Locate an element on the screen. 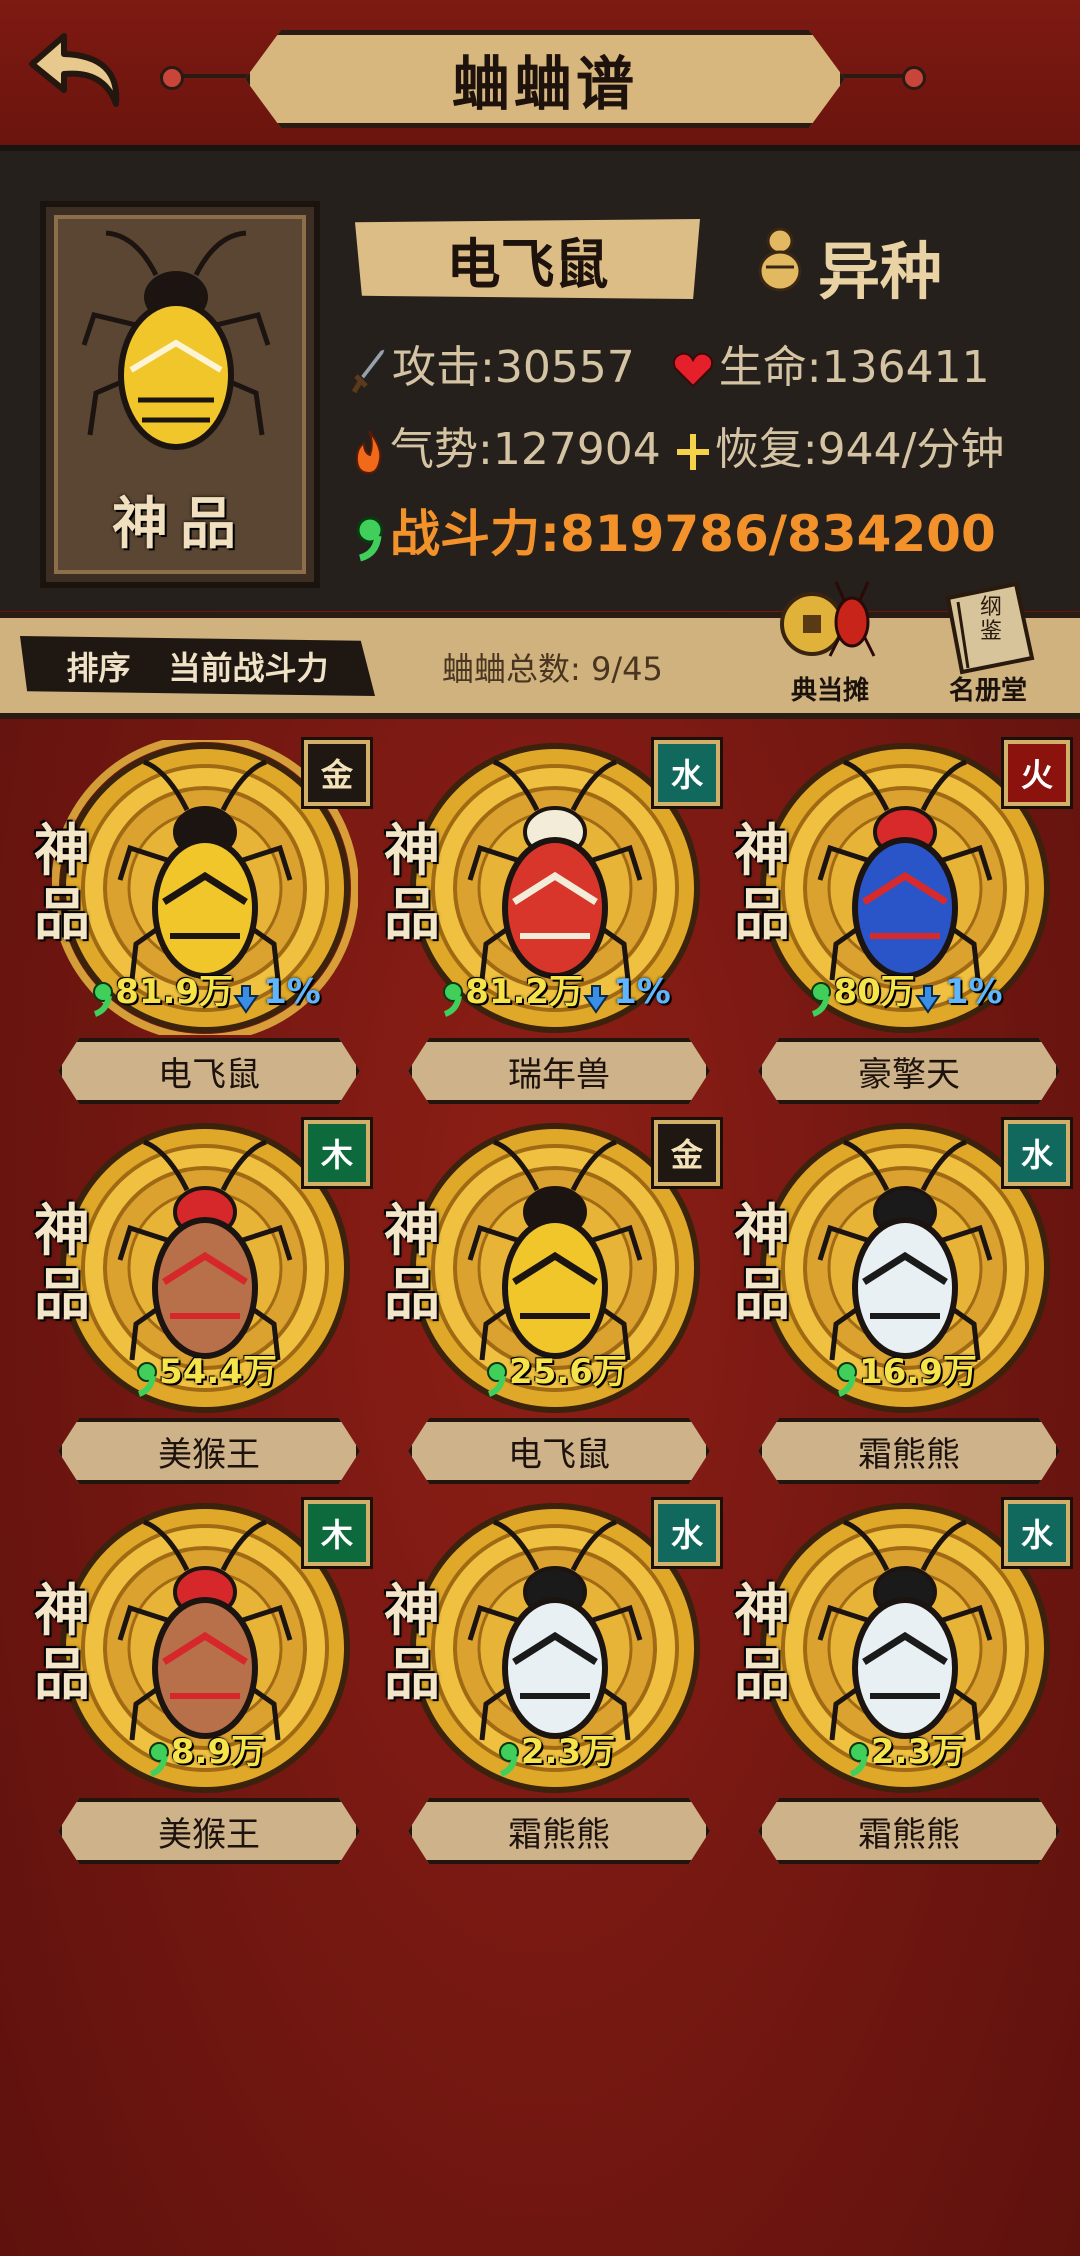 Image resolution: width=1080 pixels, height=2256 pixels. element-badge: 火 is located at coordinates (1037, 773).